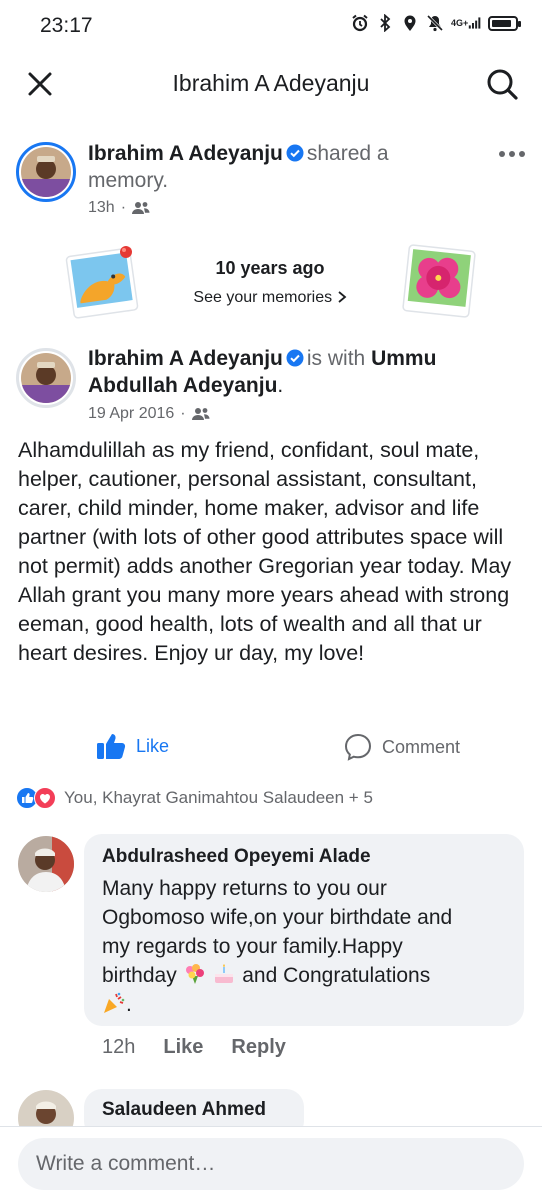  Describe the element at coordinates (385, 23) in the screenshot. I see `bluetooth-icon` at that location.